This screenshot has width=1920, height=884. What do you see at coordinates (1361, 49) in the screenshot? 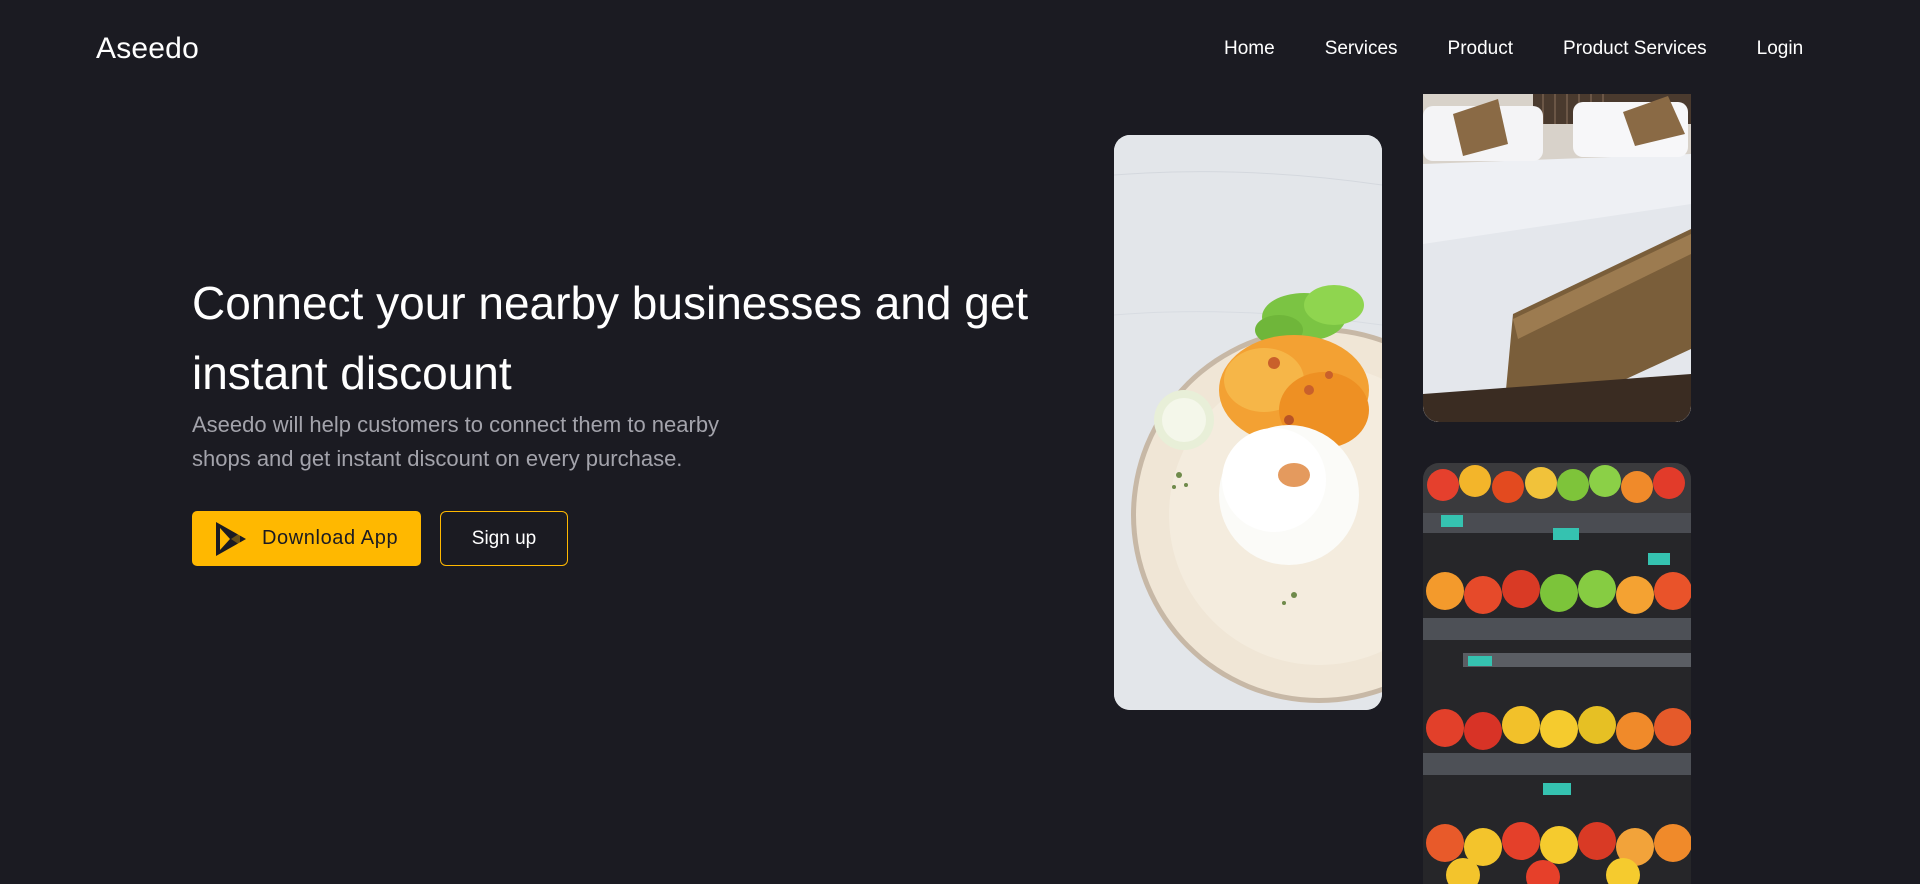
I see `nav-item-services: Services` at bounding box center [1361, 49].